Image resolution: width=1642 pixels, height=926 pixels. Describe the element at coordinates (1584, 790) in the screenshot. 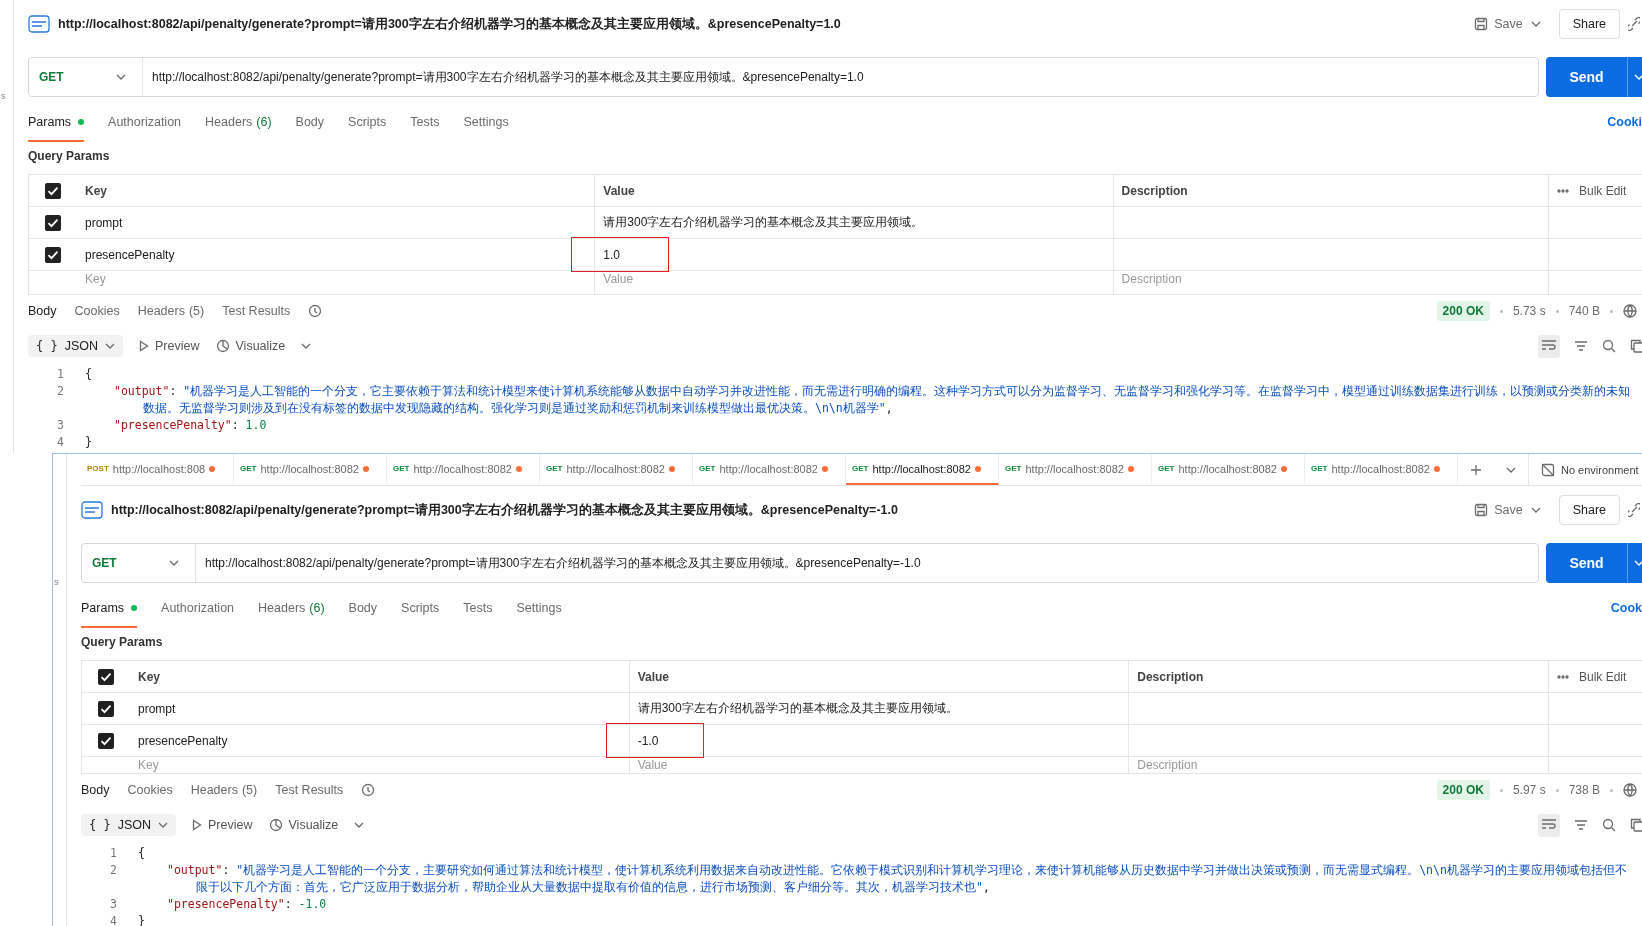

I see `response-size: 738 B` at that location.